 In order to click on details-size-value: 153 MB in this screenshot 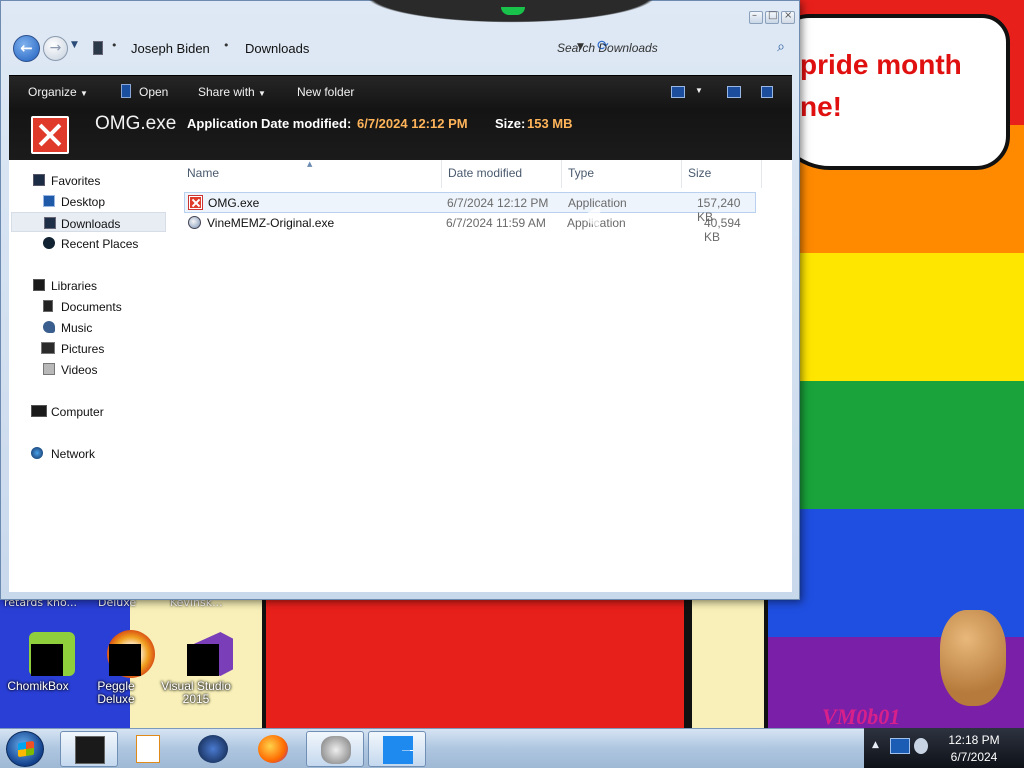, I will do `click(550, 123)`.